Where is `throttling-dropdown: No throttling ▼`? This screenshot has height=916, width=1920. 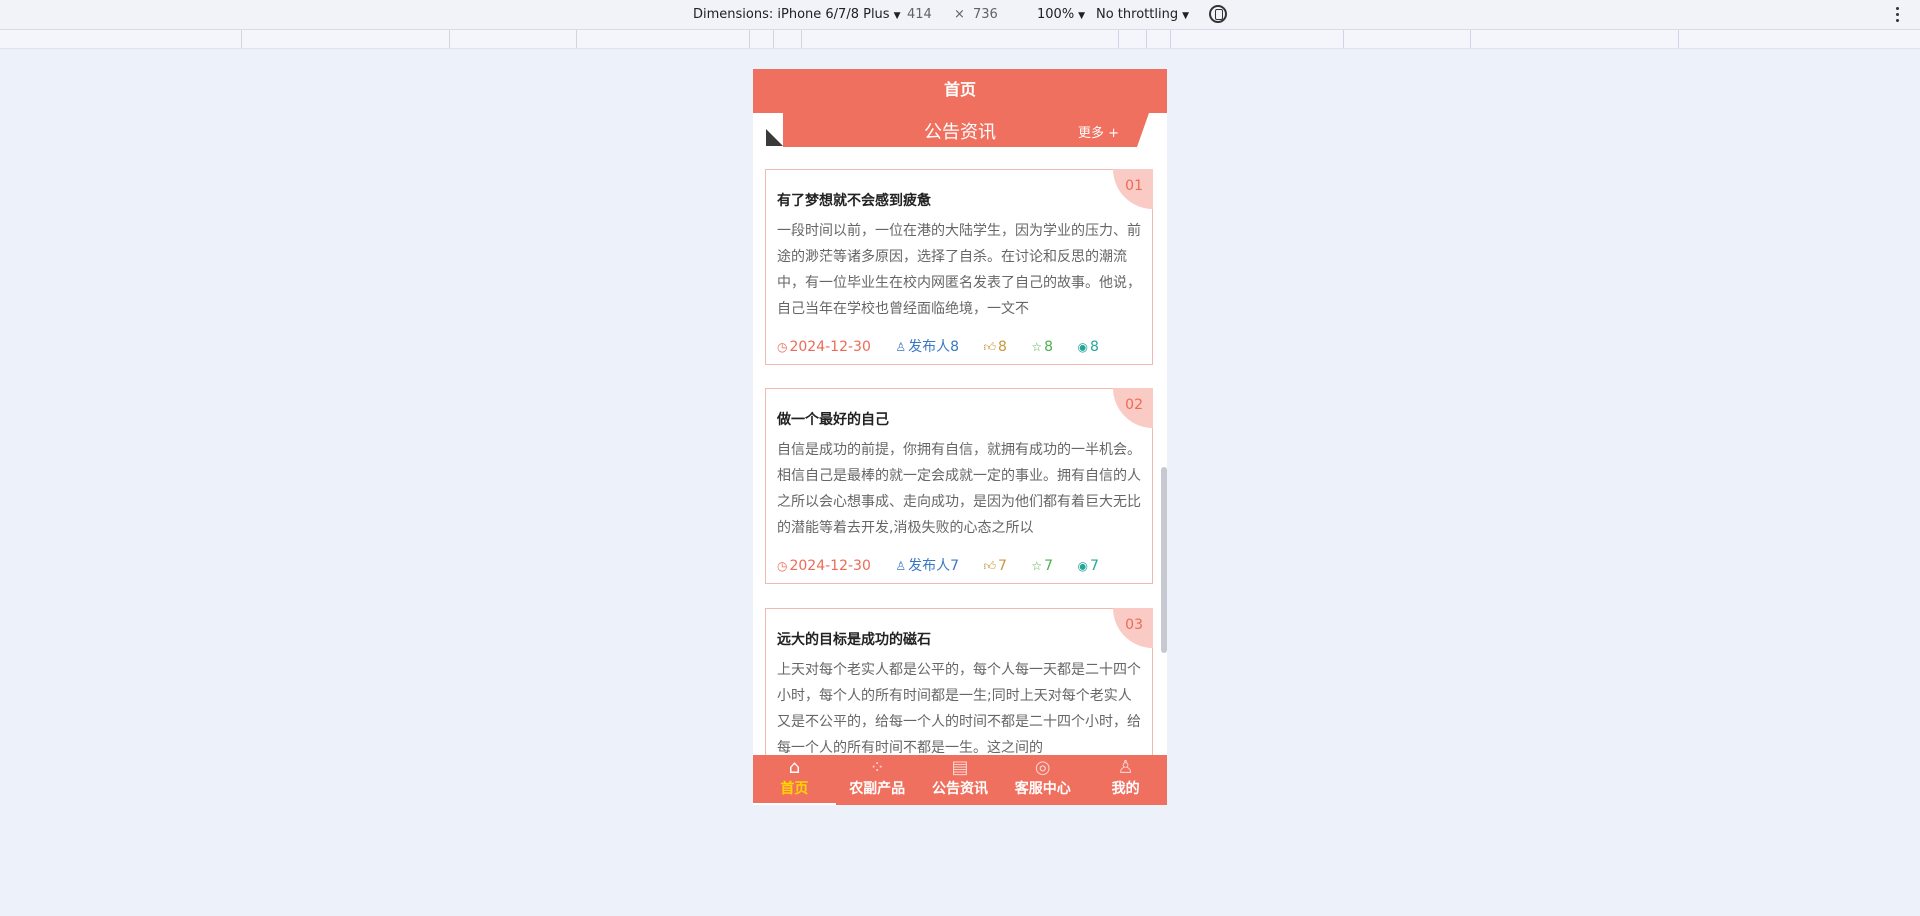 throttling-dropdown: No throttling ▼ is located at coordinates (1142, 14).